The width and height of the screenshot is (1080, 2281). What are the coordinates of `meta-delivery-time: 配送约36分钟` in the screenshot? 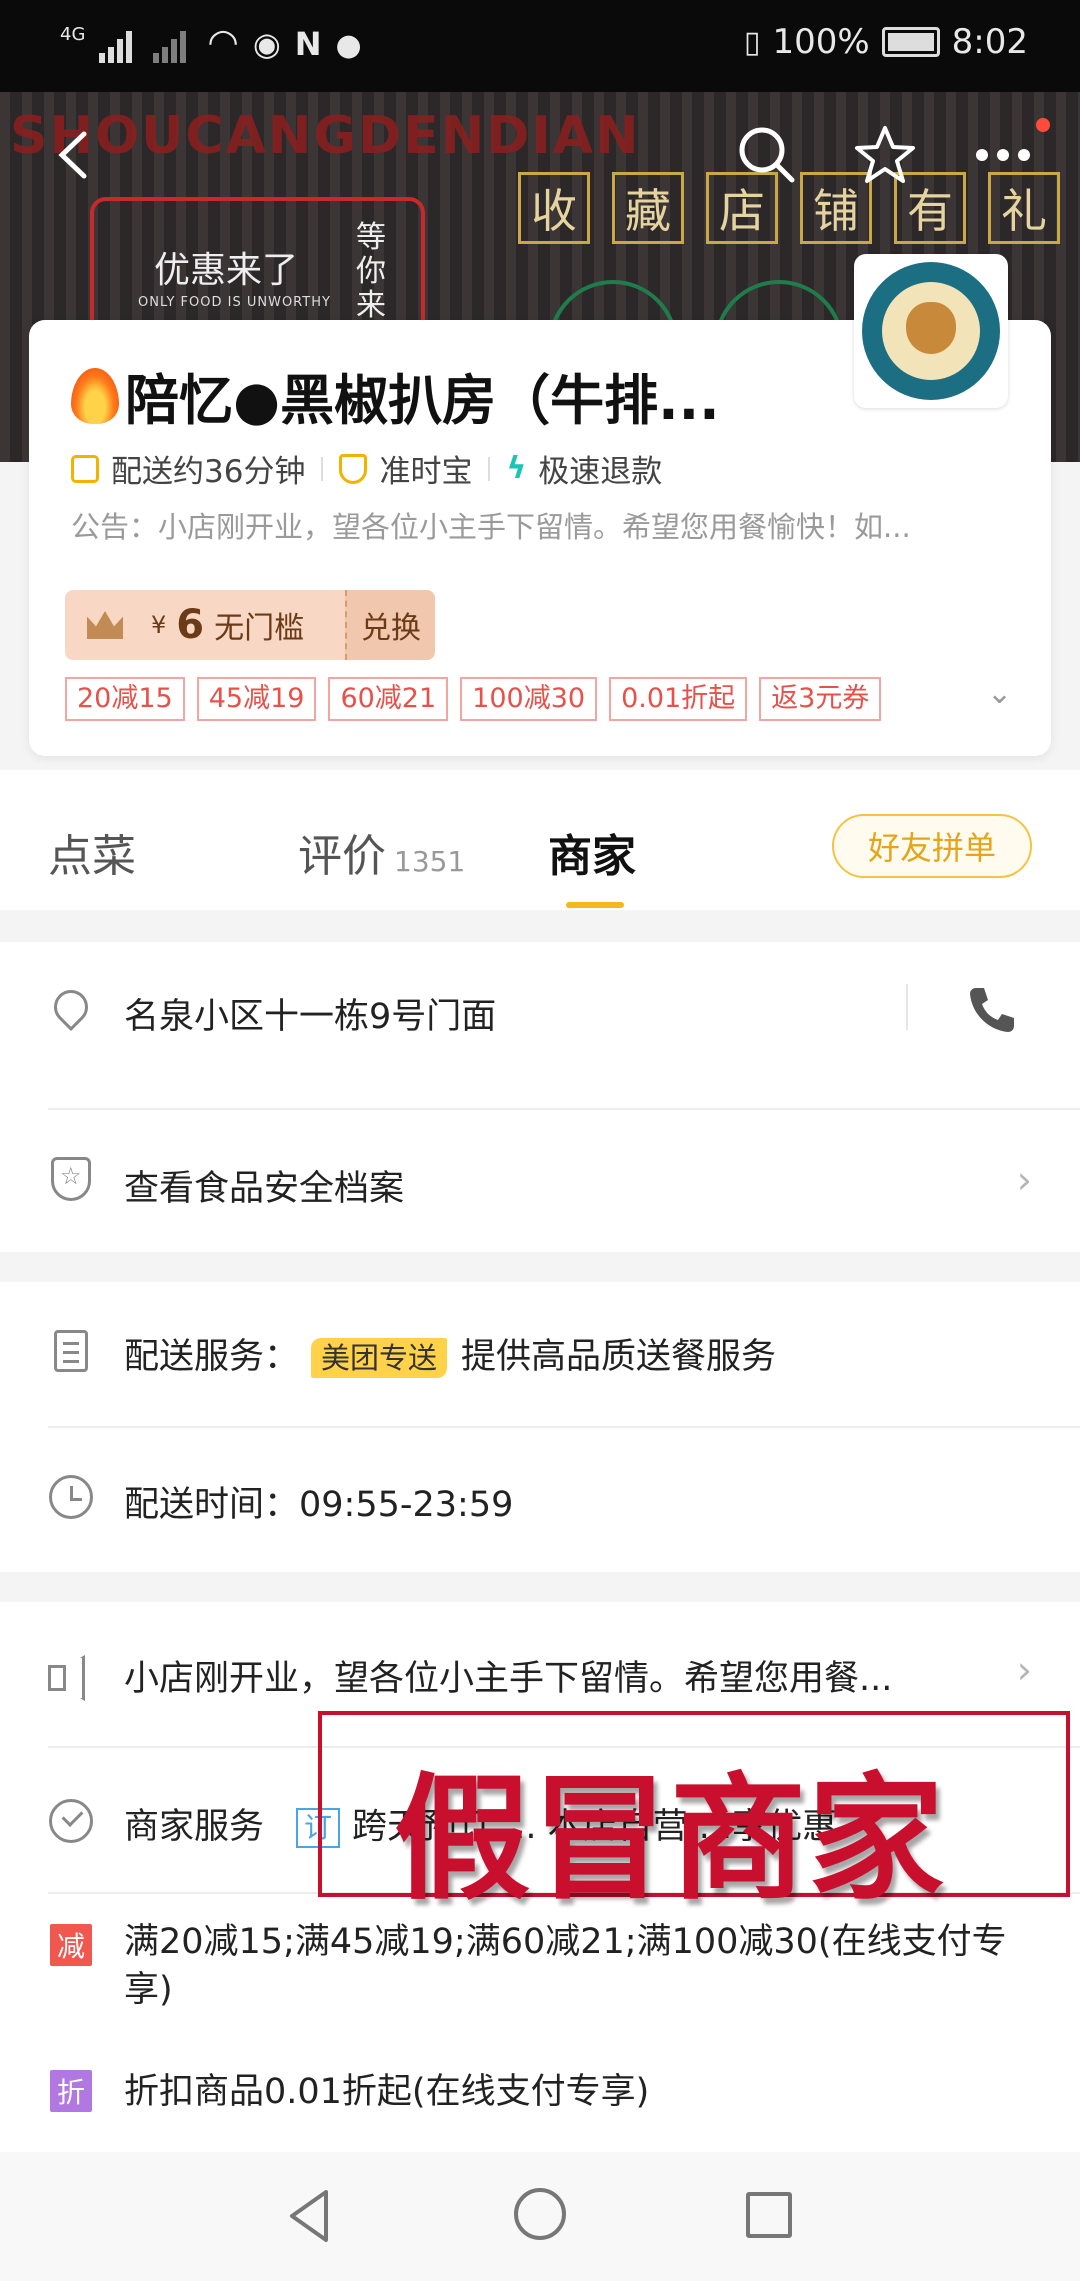 It's located at (188, 468).